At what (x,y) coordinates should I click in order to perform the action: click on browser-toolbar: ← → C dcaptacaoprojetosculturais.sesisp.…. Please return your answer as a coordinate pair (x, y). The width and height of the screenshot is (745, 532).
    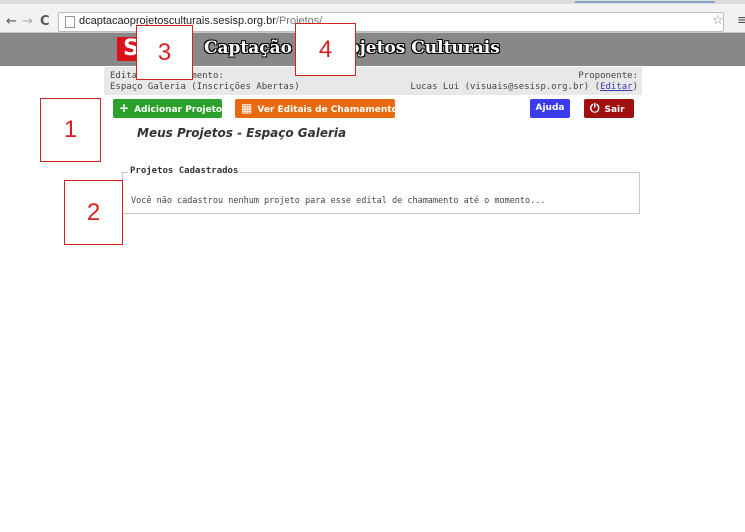
    Looking at the image, I should click on (372, 16).